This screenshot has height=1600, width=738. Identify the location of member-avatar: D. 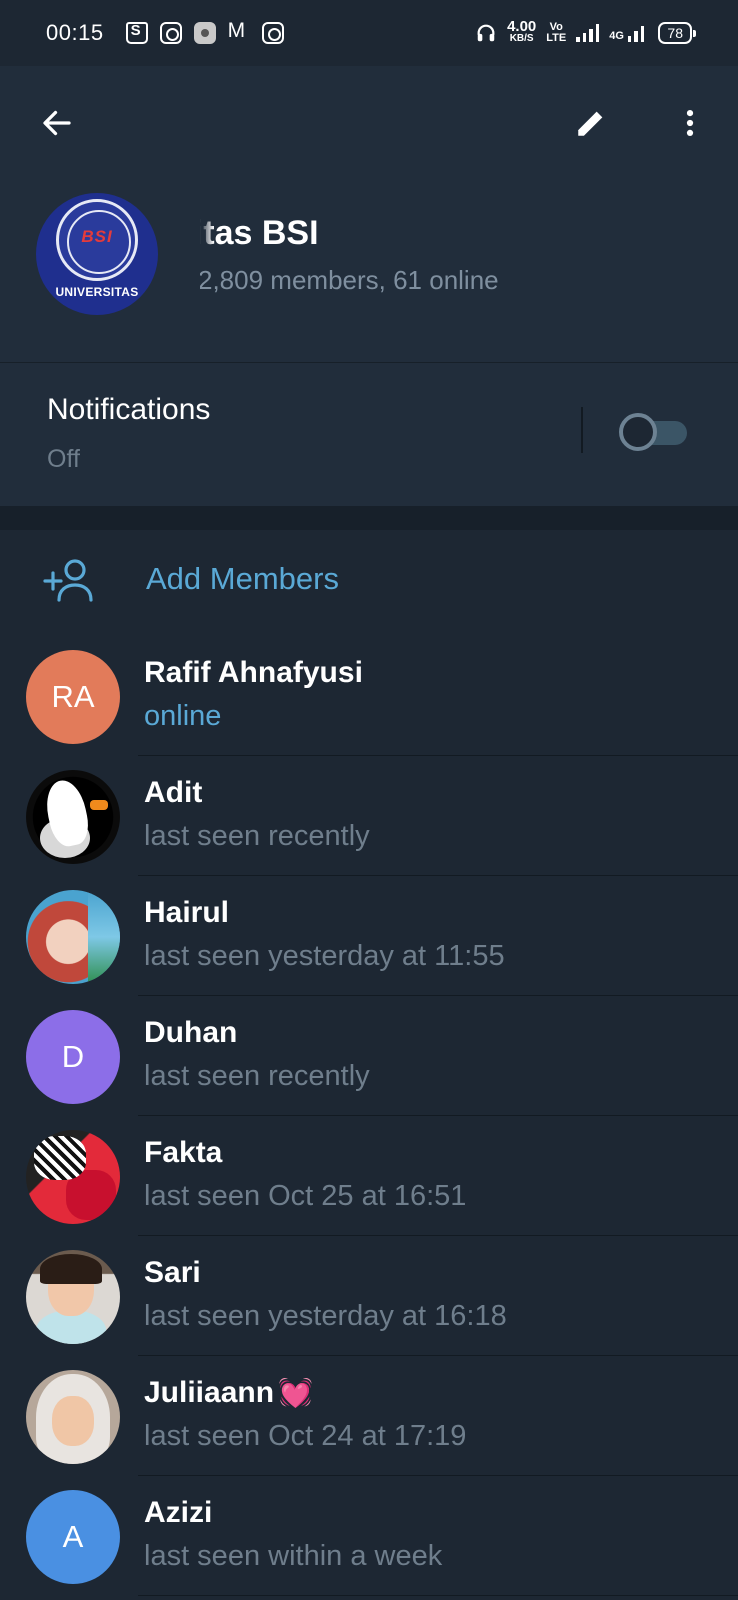
(73, 1057).